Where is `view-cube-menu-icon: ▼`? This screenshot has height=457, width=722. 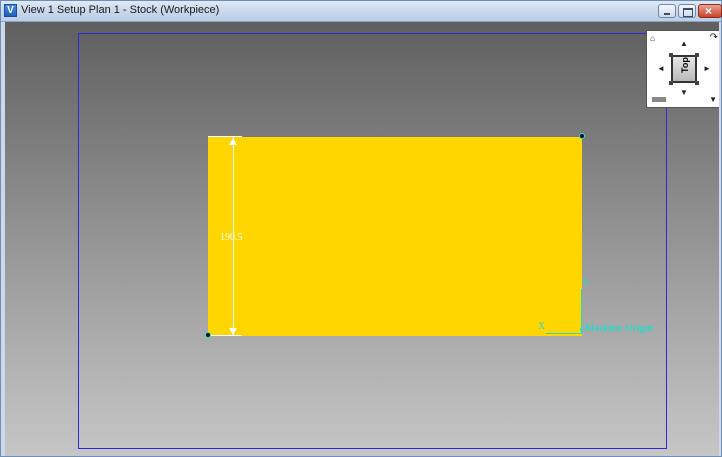
view-cube-menu-icon: ▼ is located at coordinates (713, 99).